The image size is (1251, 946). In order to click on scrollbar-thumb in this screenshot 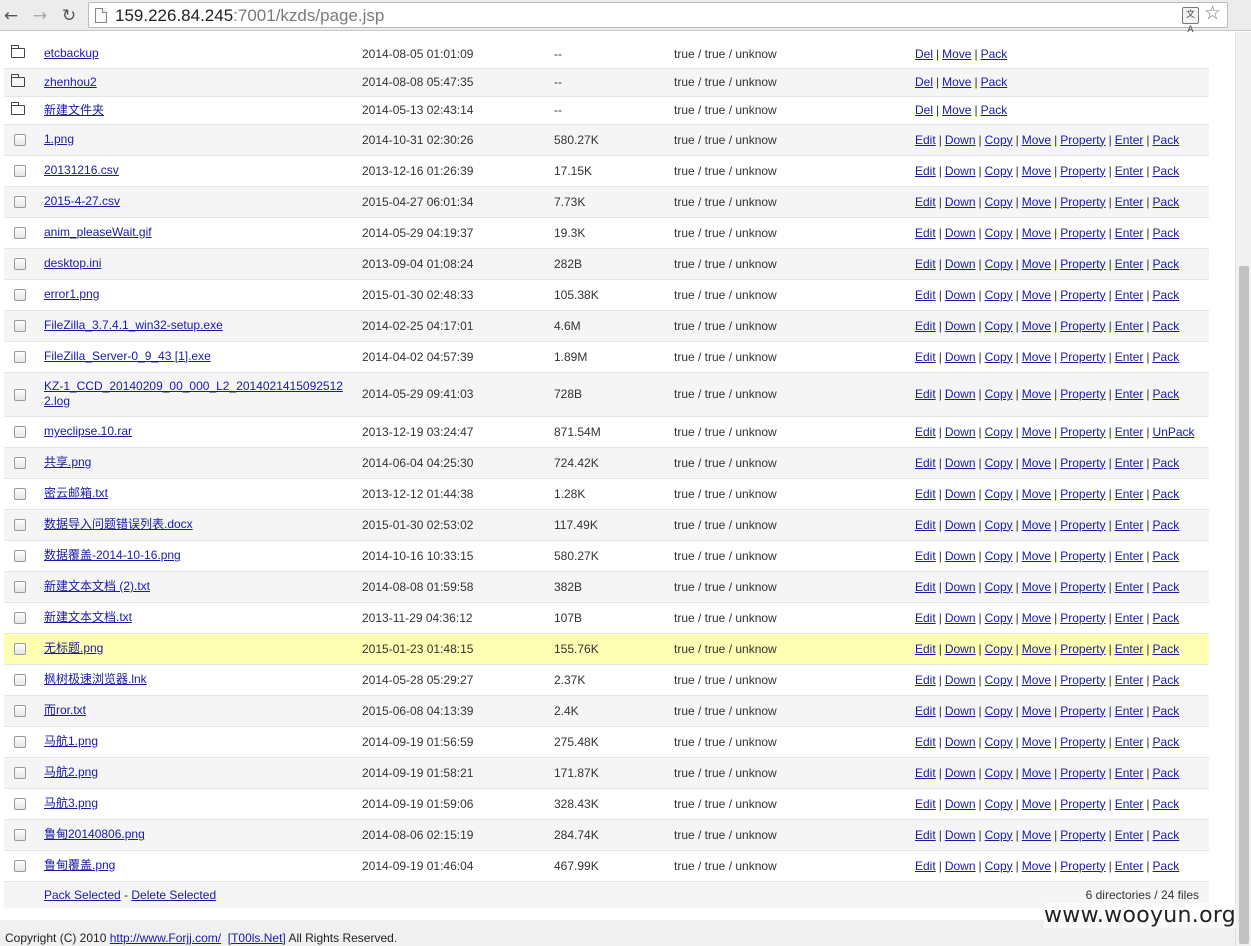, I will do `click(1244, 605)`.